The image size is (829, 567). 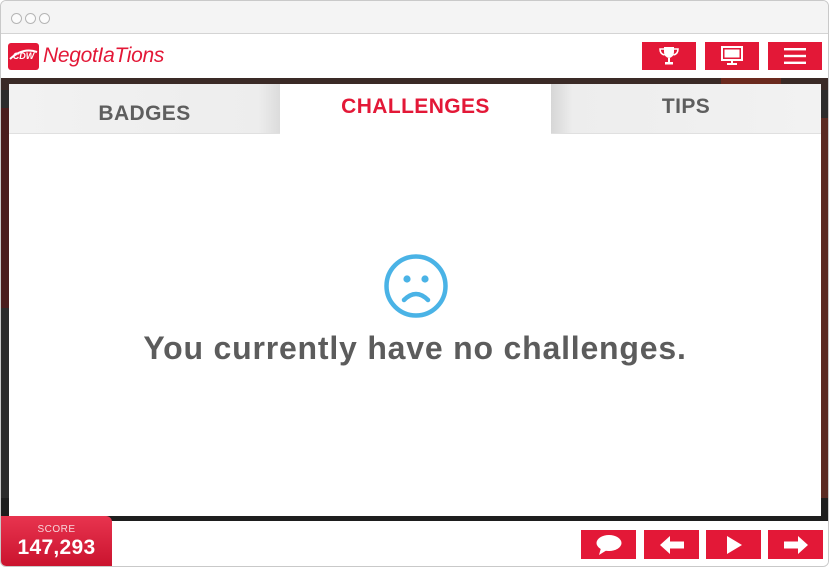 I want to click on score-label: SCORE, so click(x=56, y=529).